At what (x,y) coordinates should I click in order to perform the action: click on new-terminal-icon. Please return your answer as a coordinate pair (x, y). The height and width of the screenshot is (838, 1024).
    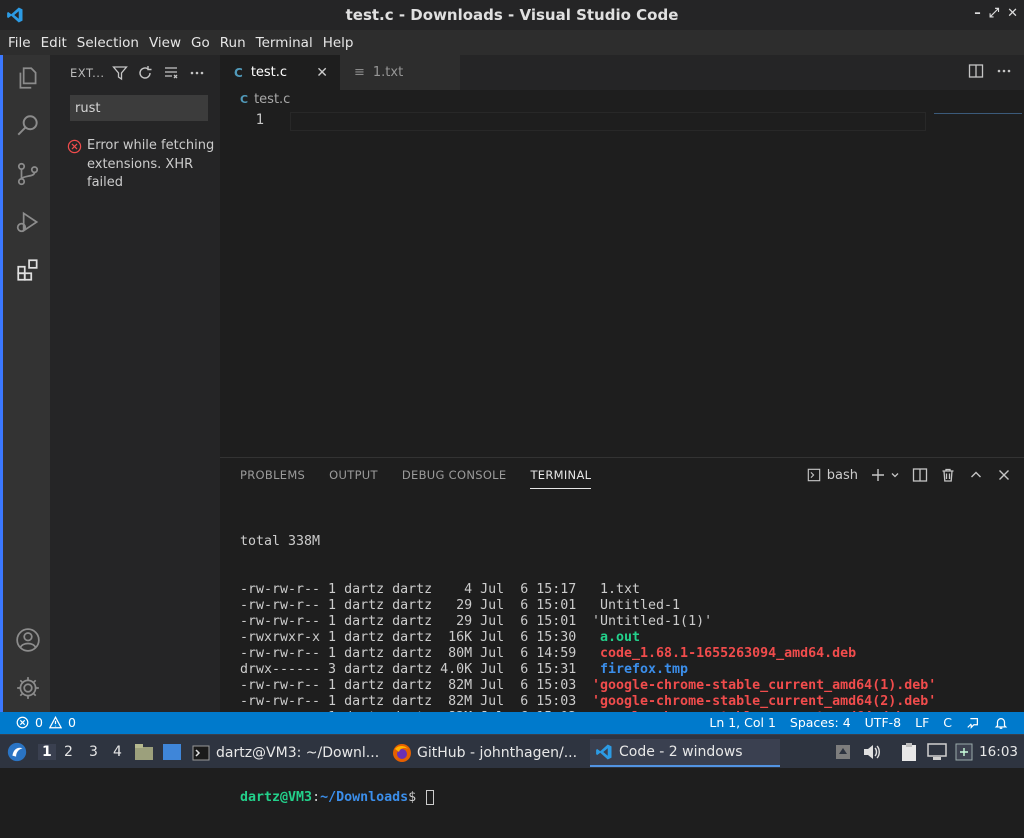
    Looking at the image, I should click on (878, 475).